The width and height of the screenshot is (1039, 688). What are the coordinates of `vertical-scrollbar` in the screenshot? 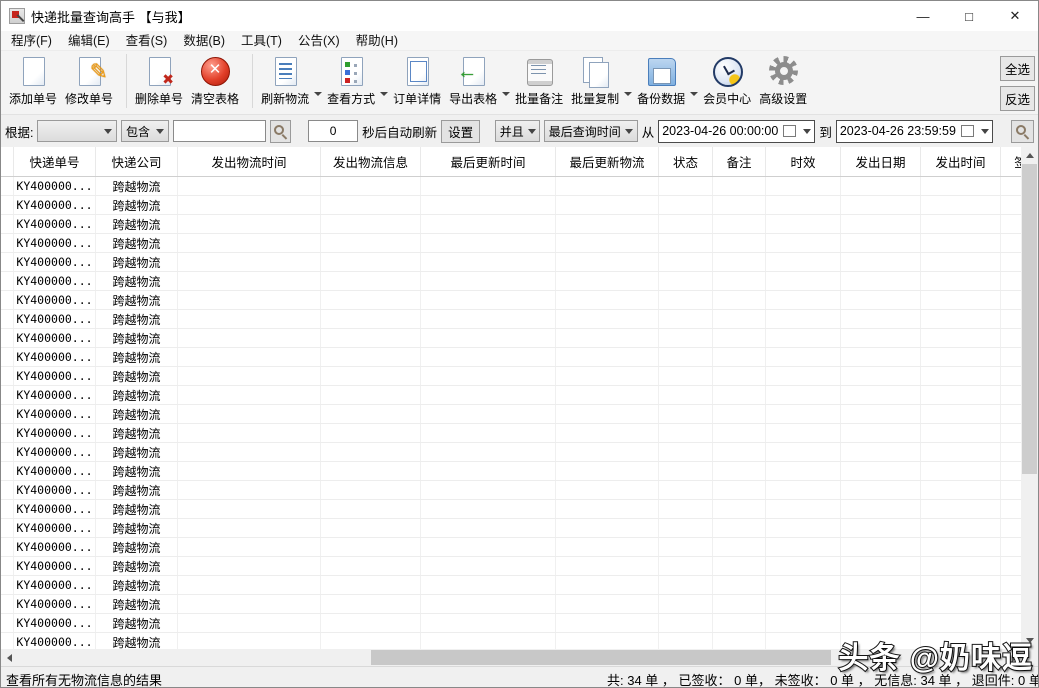 It's located at (1029, 398).